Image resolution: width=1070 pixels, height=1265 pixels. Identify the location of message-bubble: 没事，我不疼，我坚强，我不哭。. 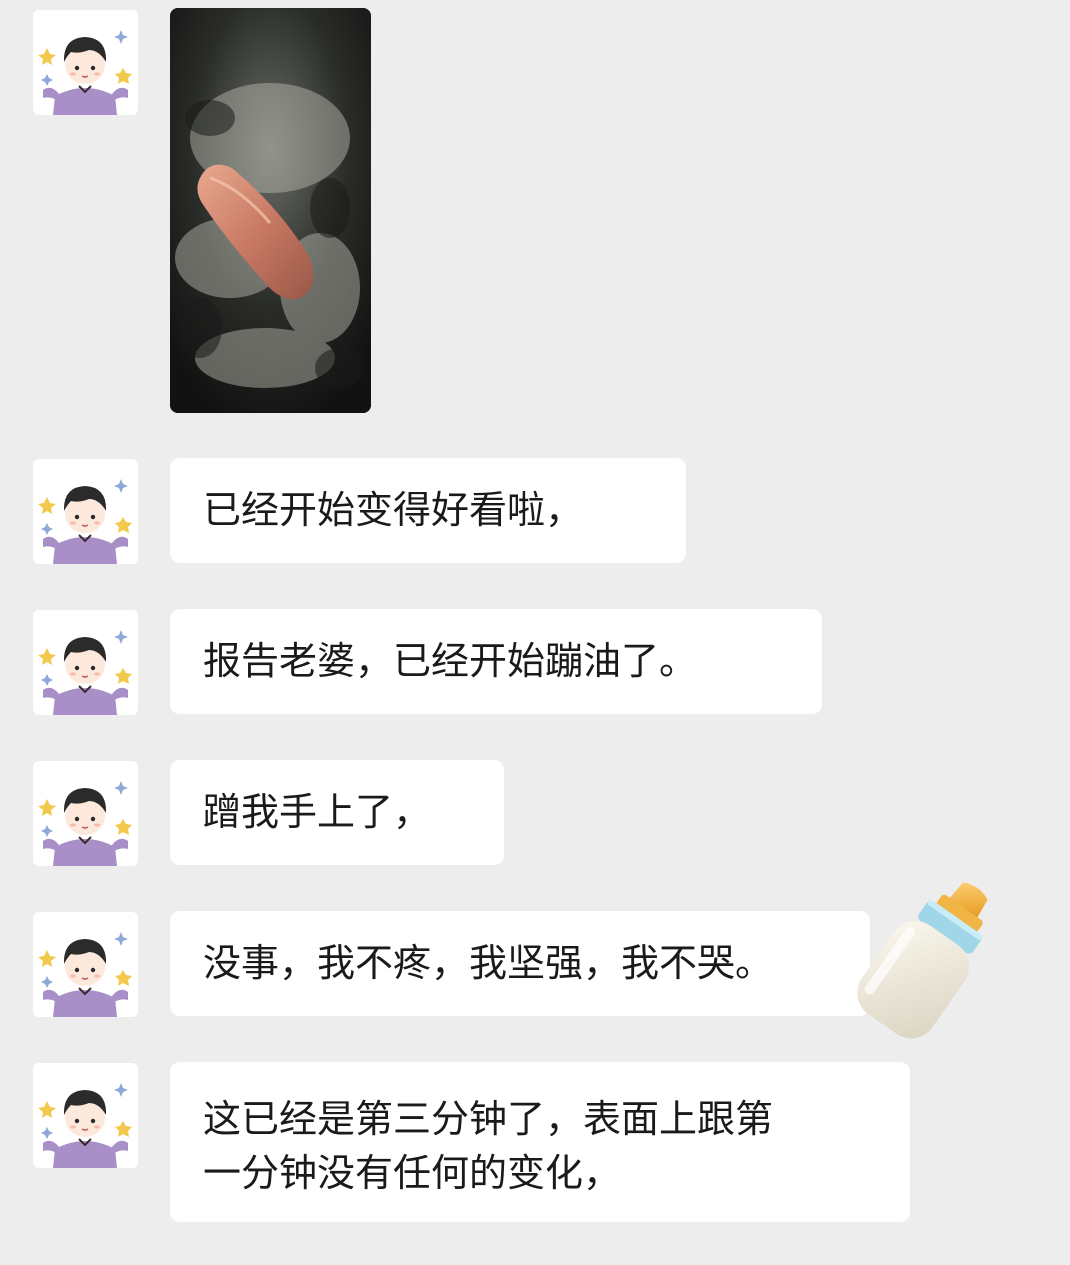
(520, 963).